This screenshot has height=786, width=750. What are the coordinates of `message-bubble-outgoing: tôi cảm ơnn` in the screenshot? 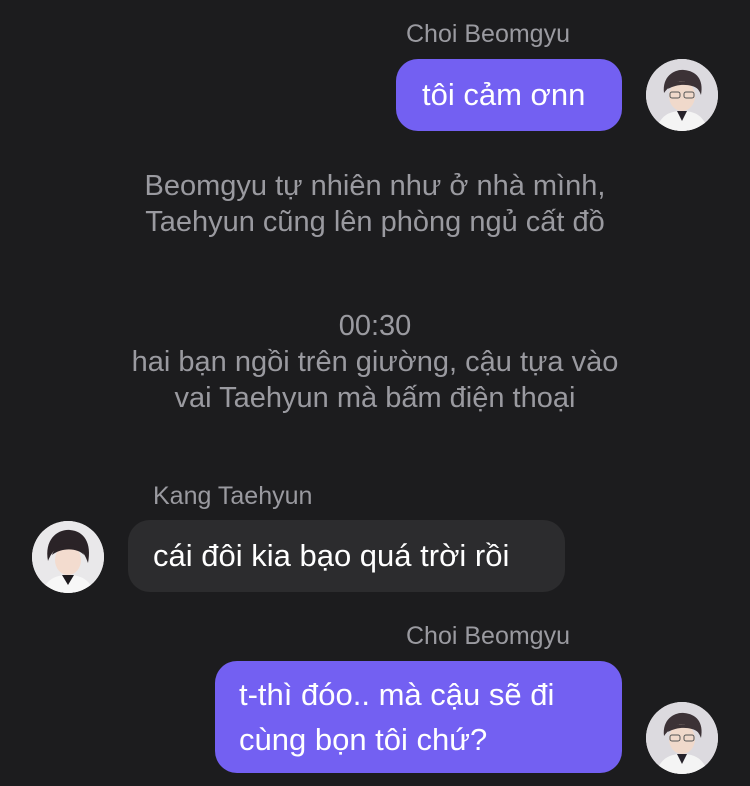 It's located at (509, 95).